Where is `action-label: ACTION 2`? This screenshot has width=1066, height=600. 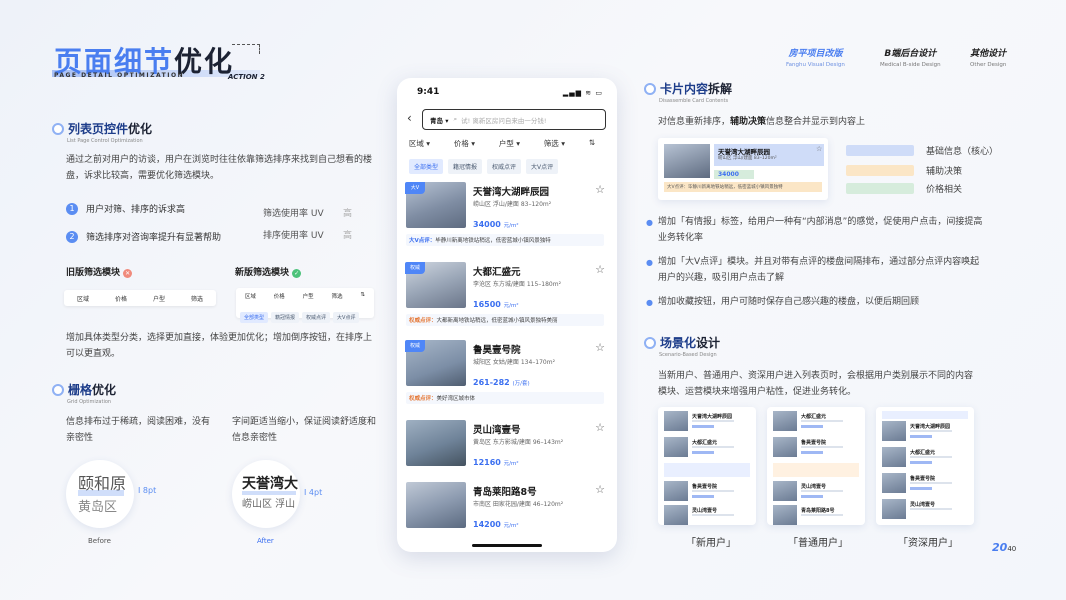
action-label: ACTION 2 is located at coordinates (246, 77).